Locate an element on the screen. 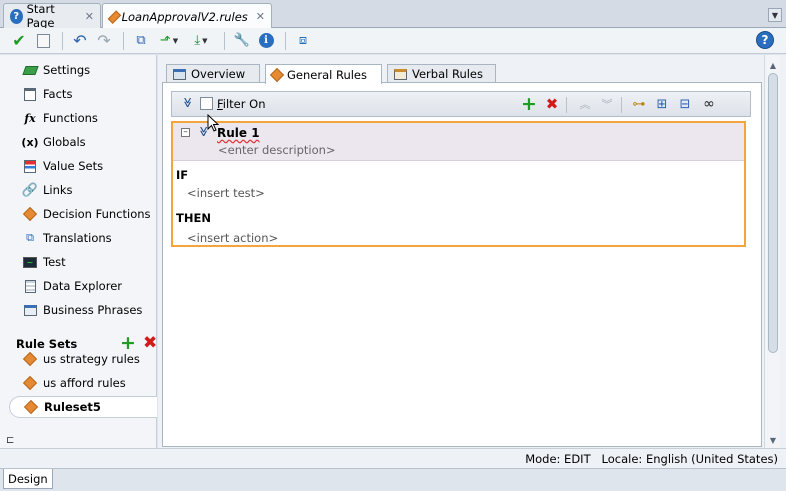 This screenshot has height=491, width=786. tab-verbal-rules: Verbal Rules is located at coordinates (441, 73).